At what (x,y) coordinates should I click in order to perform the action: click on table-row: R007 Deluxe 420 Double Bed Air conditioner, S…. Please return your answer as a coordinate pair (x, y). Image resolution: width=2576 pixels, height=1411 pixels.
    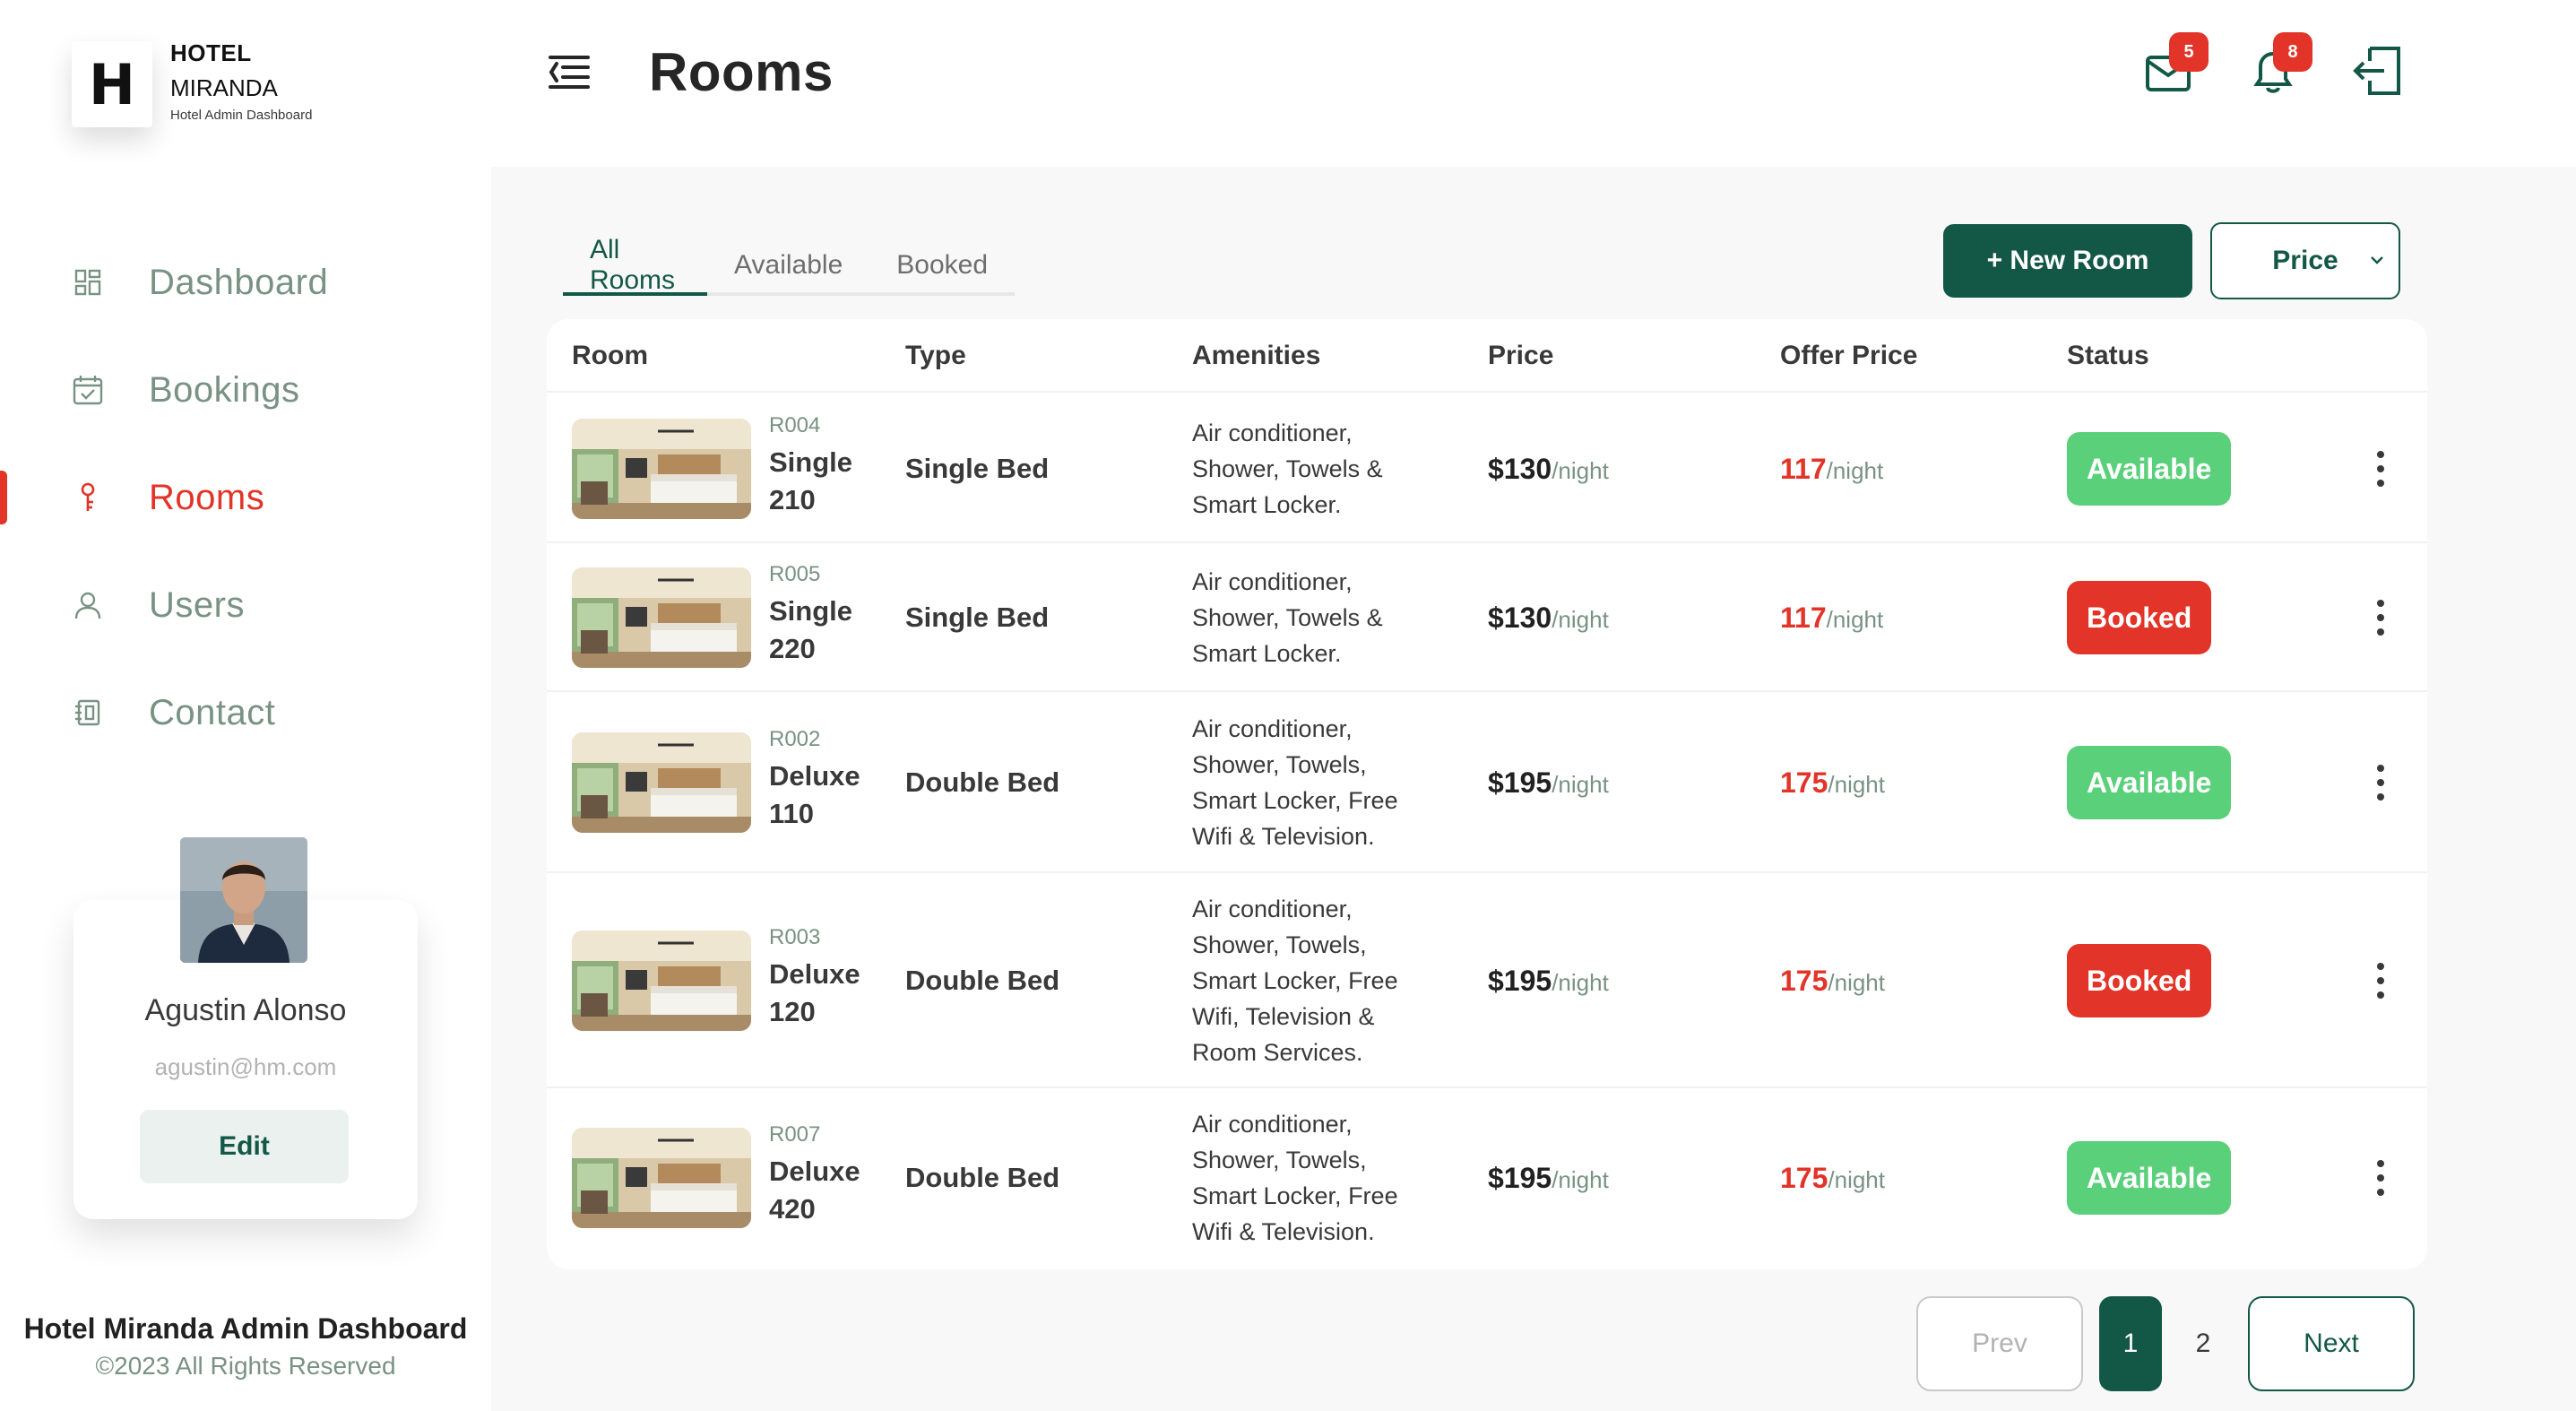
    Looking at the image, I should click on (1487, 1178).